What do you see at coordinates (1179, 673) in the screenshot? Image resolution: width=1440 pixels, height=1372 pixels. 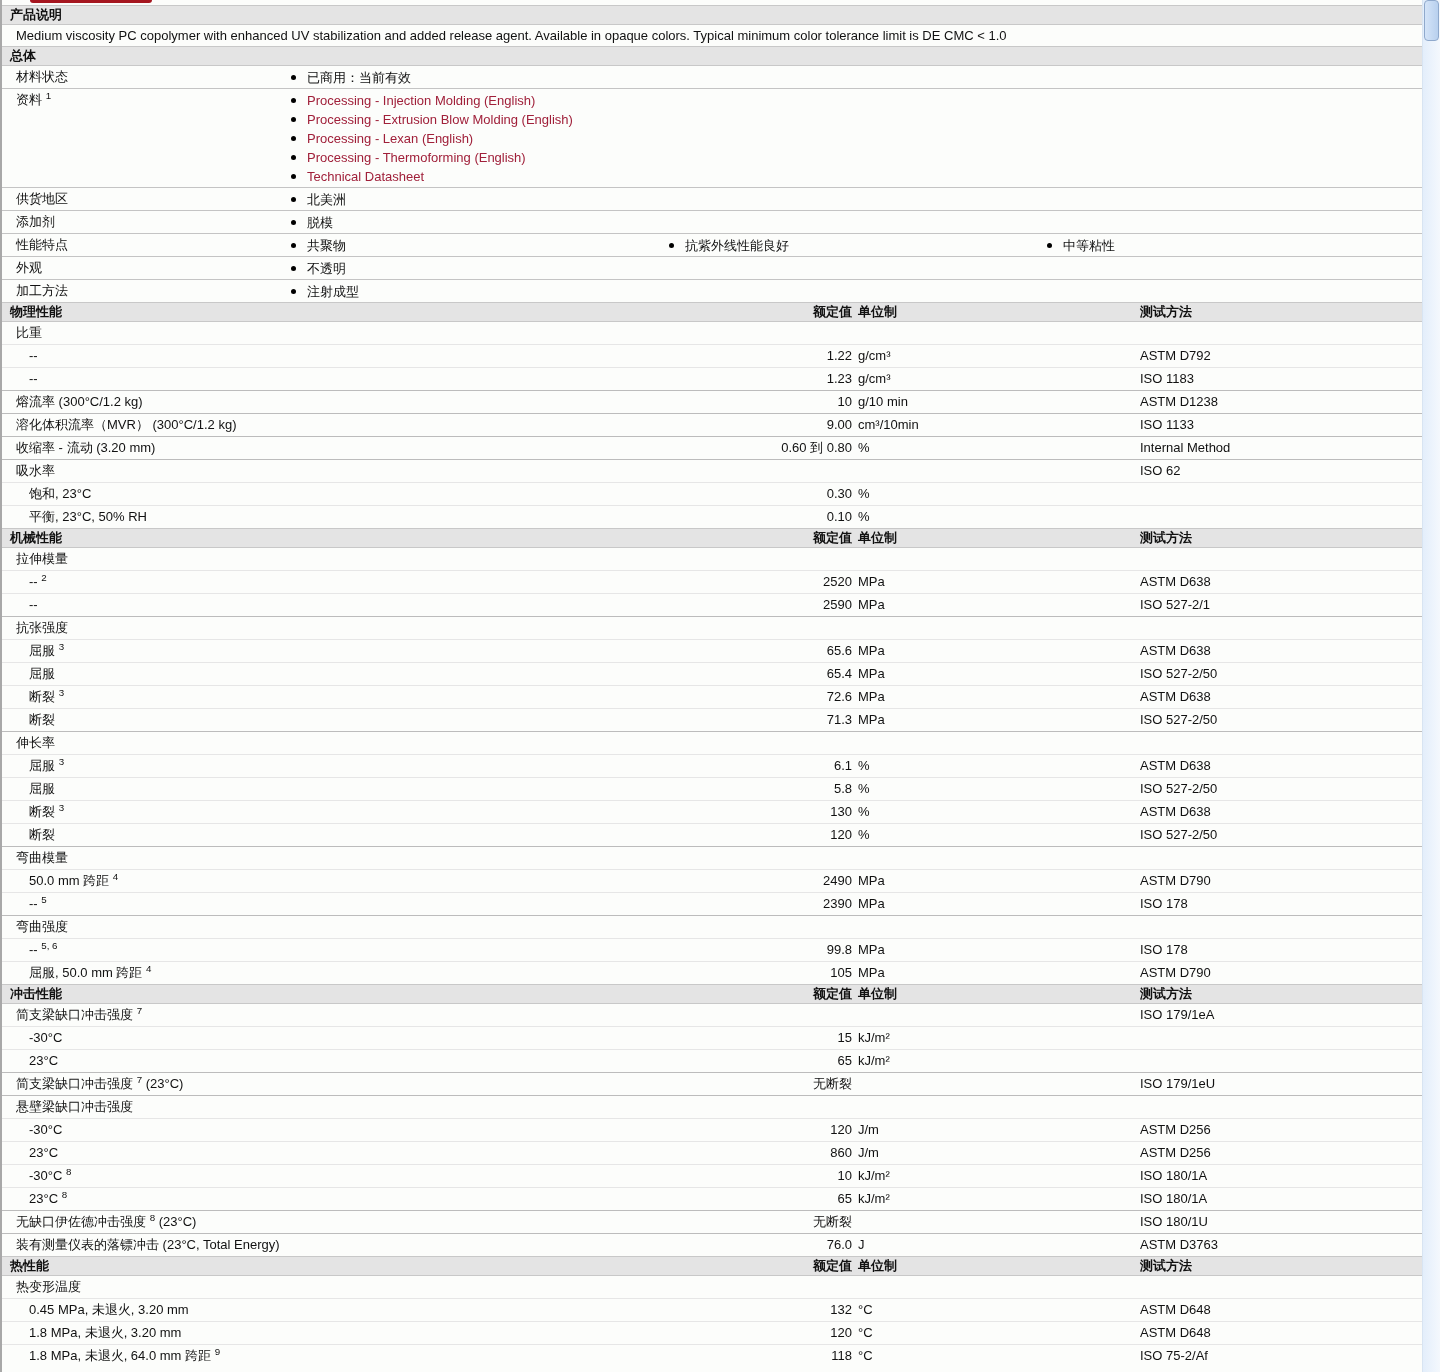 I see `test-method: ISO 527-2/50` at bounding box center [1179, 673].